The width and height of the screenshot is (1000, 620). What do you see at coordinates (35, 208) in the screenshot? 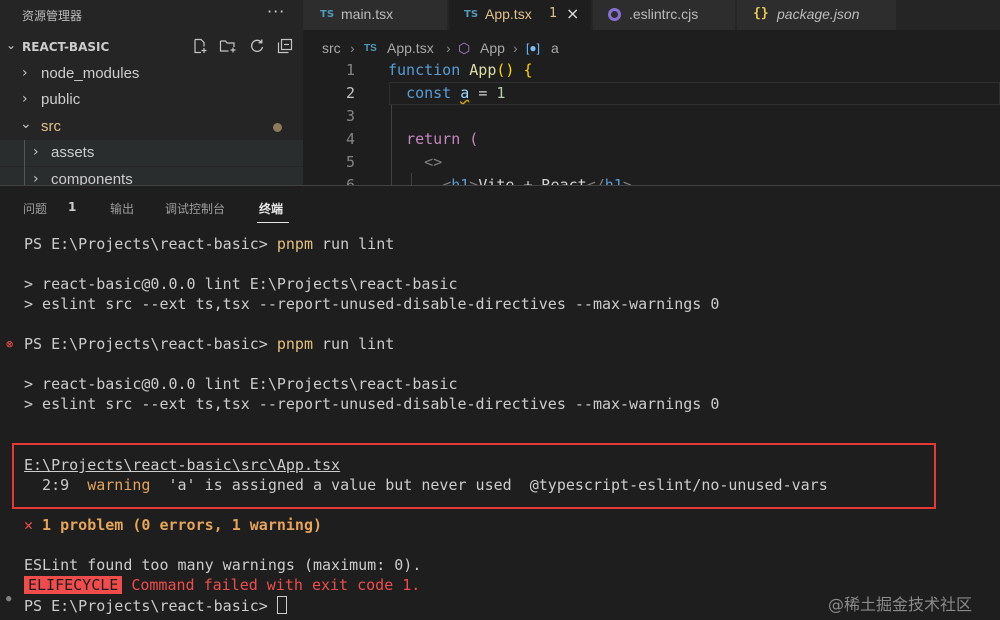
I see `tab-problems: 问题` at bounding box center [35, 208].